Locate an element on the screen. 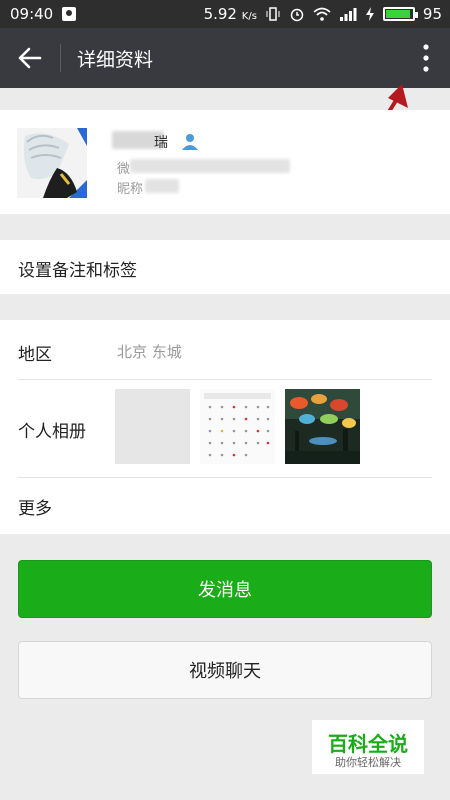 This screenshot has width=450, height=800. status-bar: 09:40 5.92 K/s 95 is located at coordinates (225, 14).